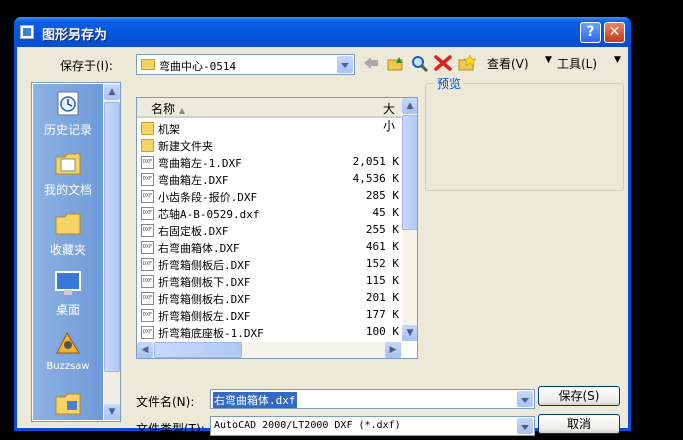  Describe the element at coordinates (68, 223) in the screenshot. I see `favorites-folder-icon` at that location.